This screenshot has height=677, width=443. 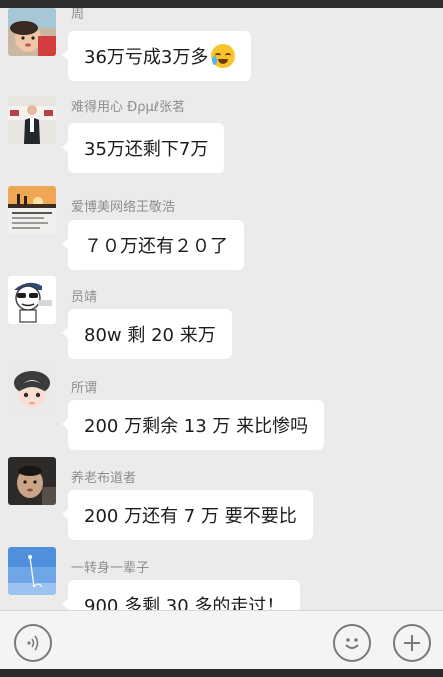 What do you see at coordinates (78, 15) in the screenshot?
I see `sender-name: 周` at bounding box center [78, 15].